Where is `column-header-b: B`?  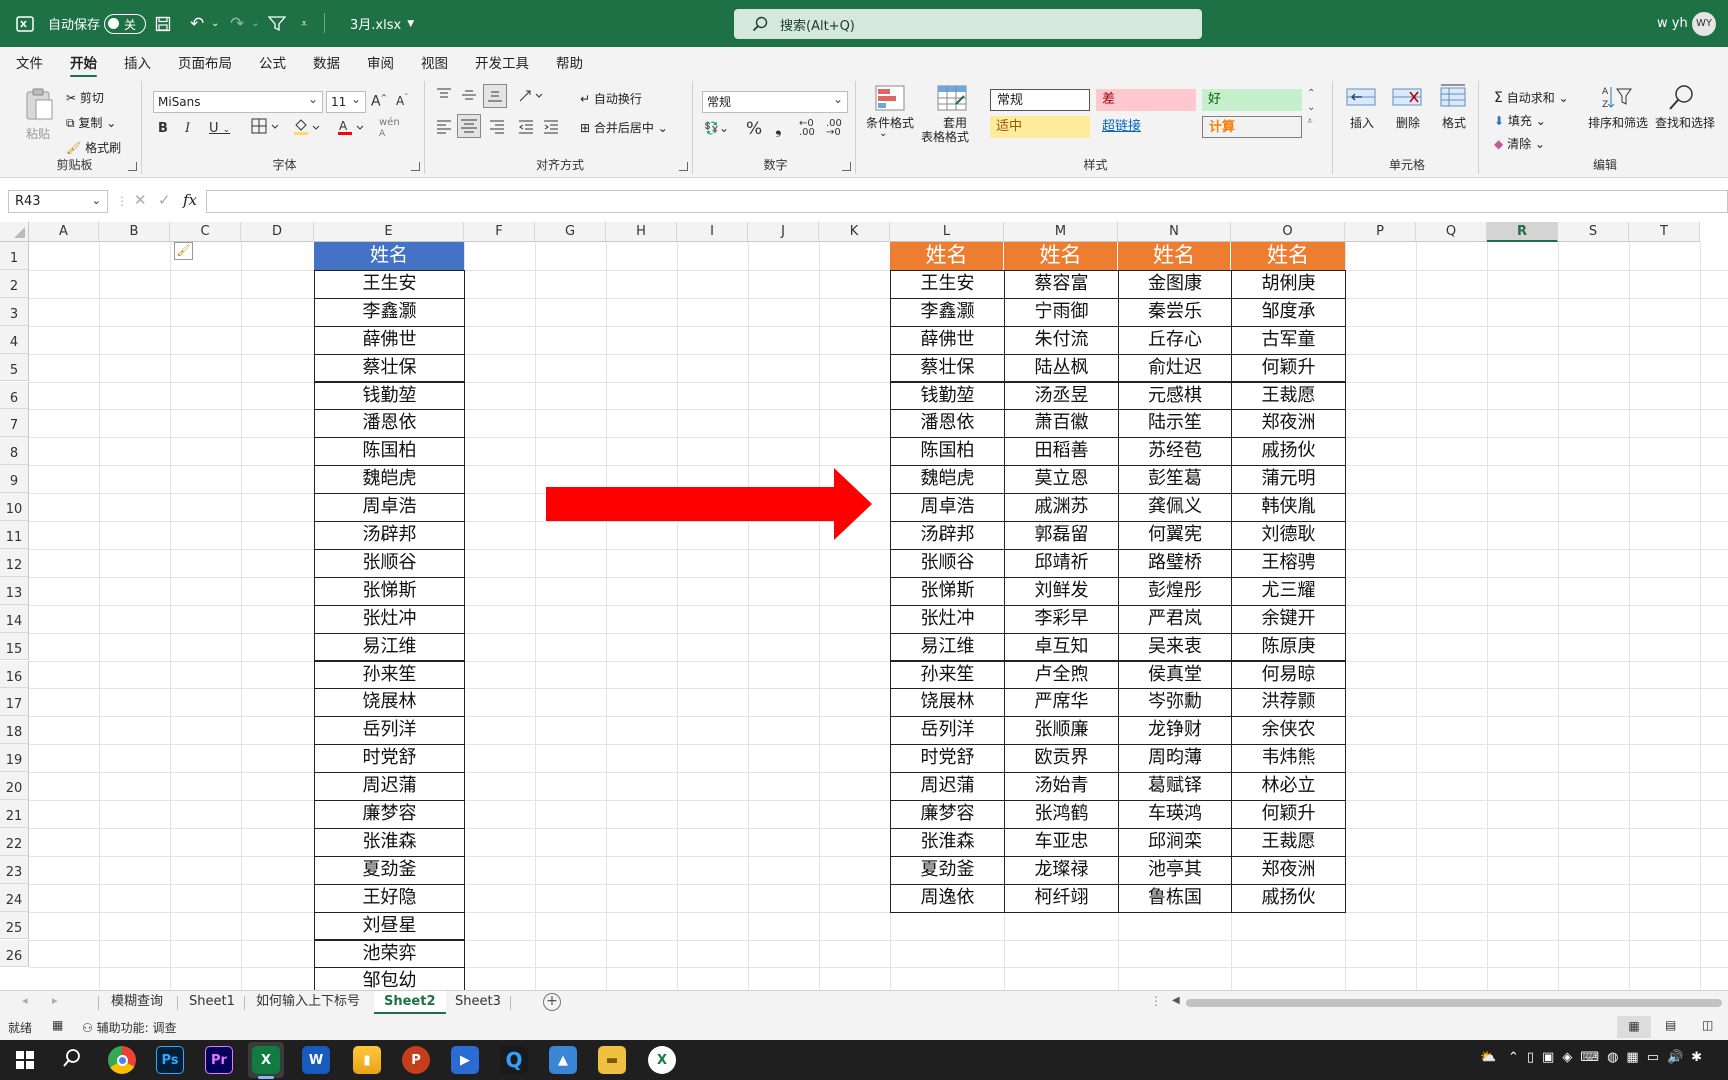 column-header-b: B is located at coordinates (134, 232).